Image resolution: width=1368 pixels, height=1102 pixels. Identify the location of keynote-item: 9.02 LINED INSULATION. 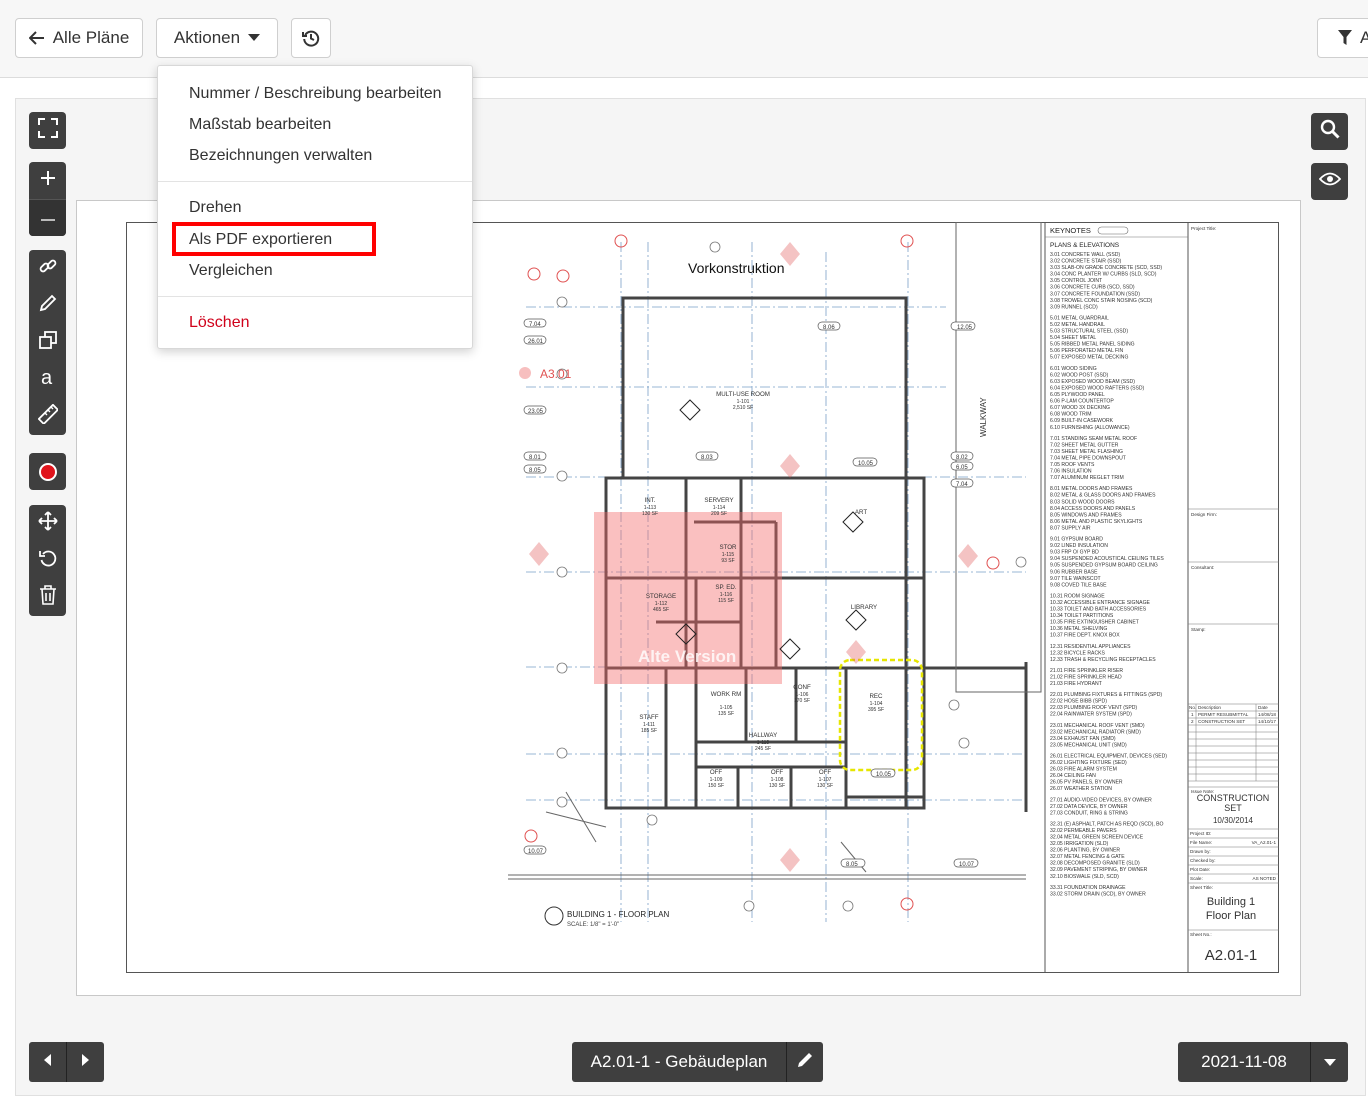
(1079, 546).